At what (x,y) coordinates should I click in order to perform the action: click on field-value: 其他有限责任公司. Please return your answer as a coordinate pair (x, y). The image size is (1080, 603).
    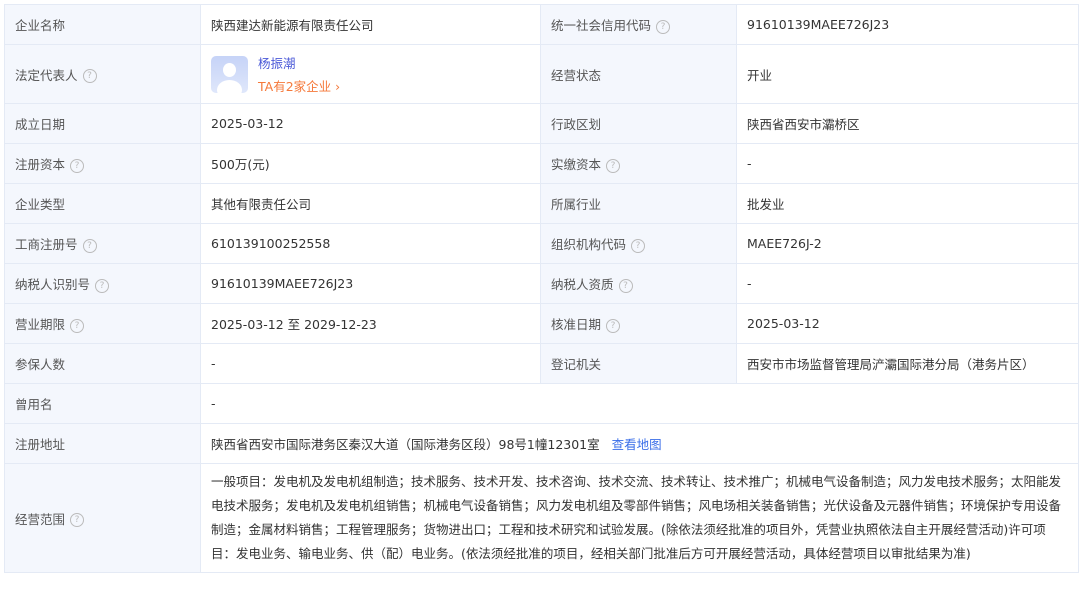
    Looking at the image, I should click on (370, 203).